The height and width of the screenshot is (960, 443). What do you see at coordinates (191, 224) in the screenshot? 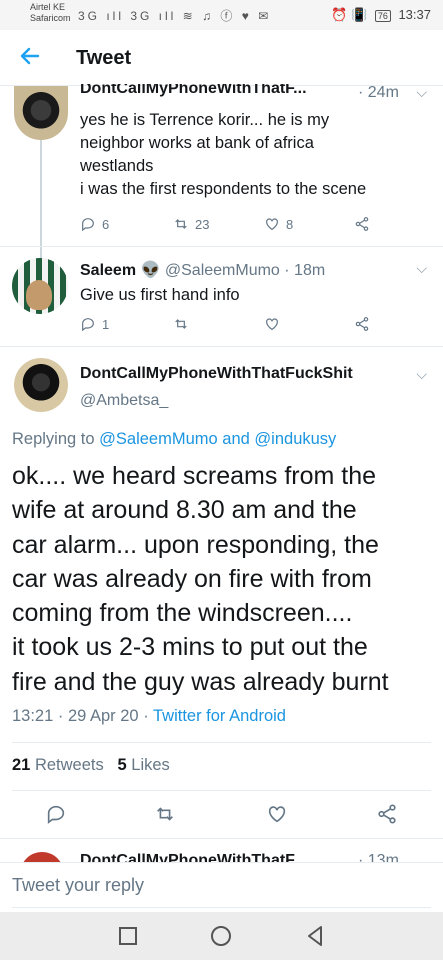
I see `retweet-button: 23` at bounding box center [191, 224].